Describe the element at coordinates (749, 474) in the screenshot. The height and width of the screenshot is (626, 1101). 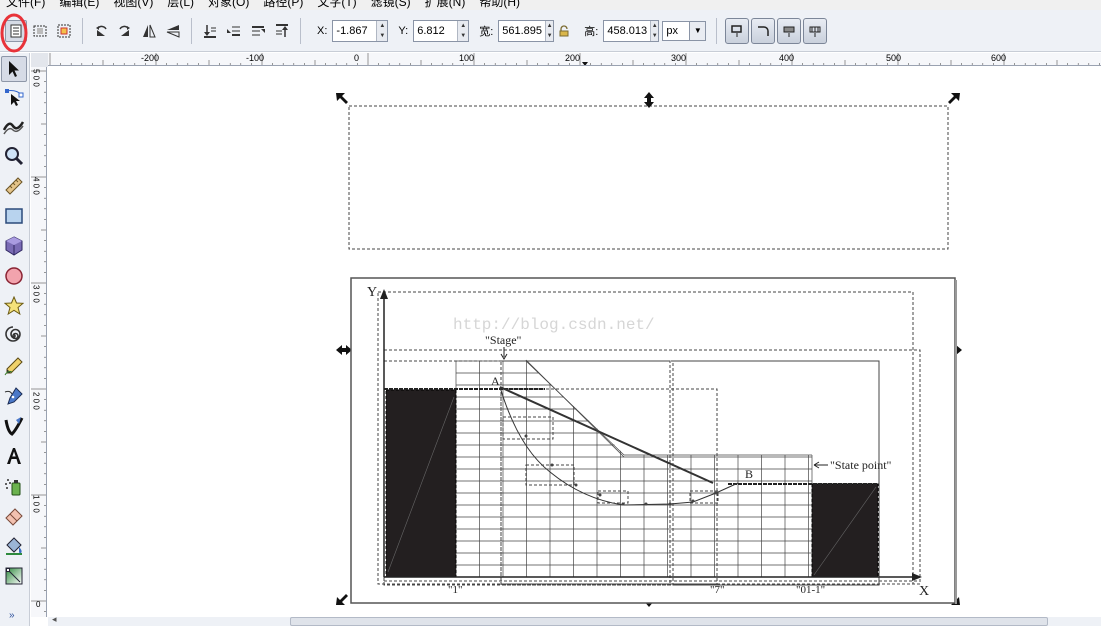
I see `point-b-label: B` at that location.